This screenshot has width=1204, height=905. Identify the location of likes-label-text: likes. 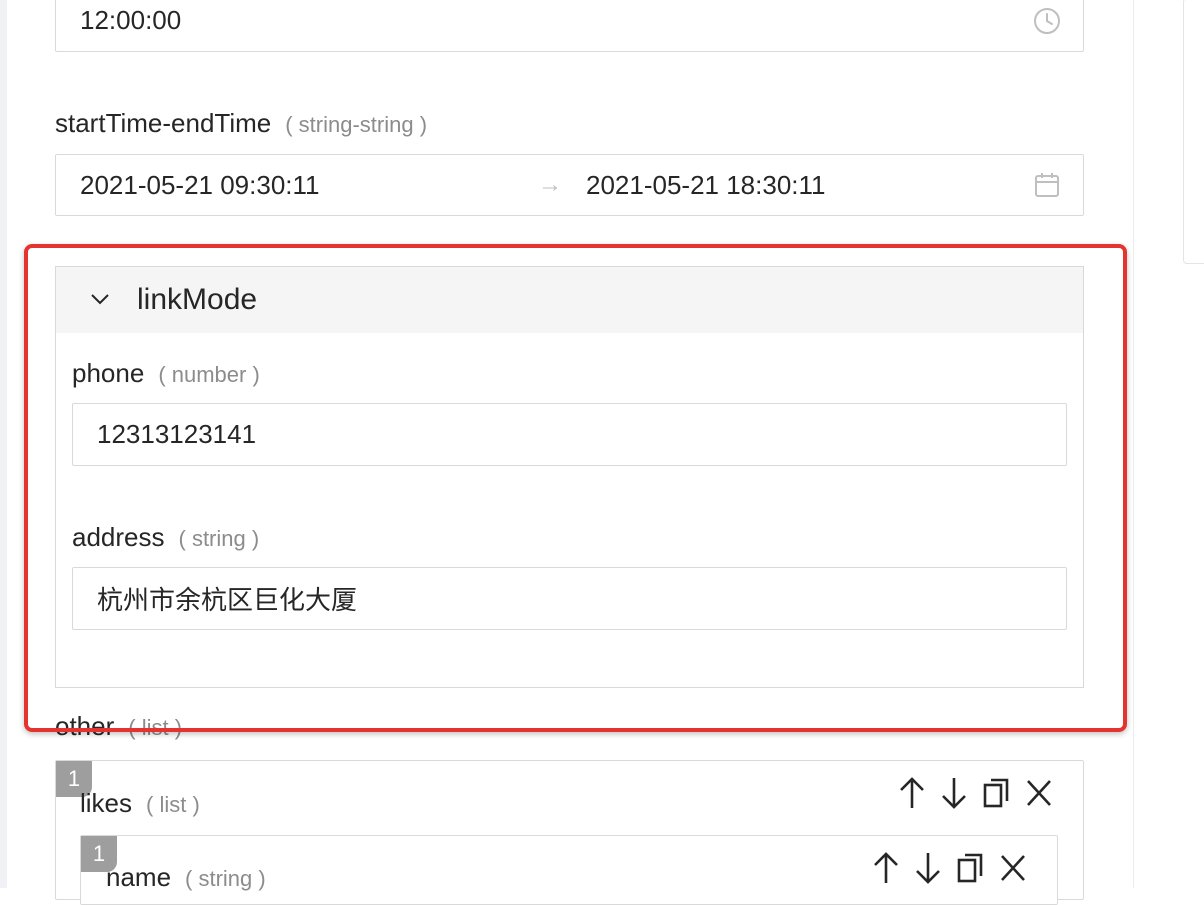
(106, 803).